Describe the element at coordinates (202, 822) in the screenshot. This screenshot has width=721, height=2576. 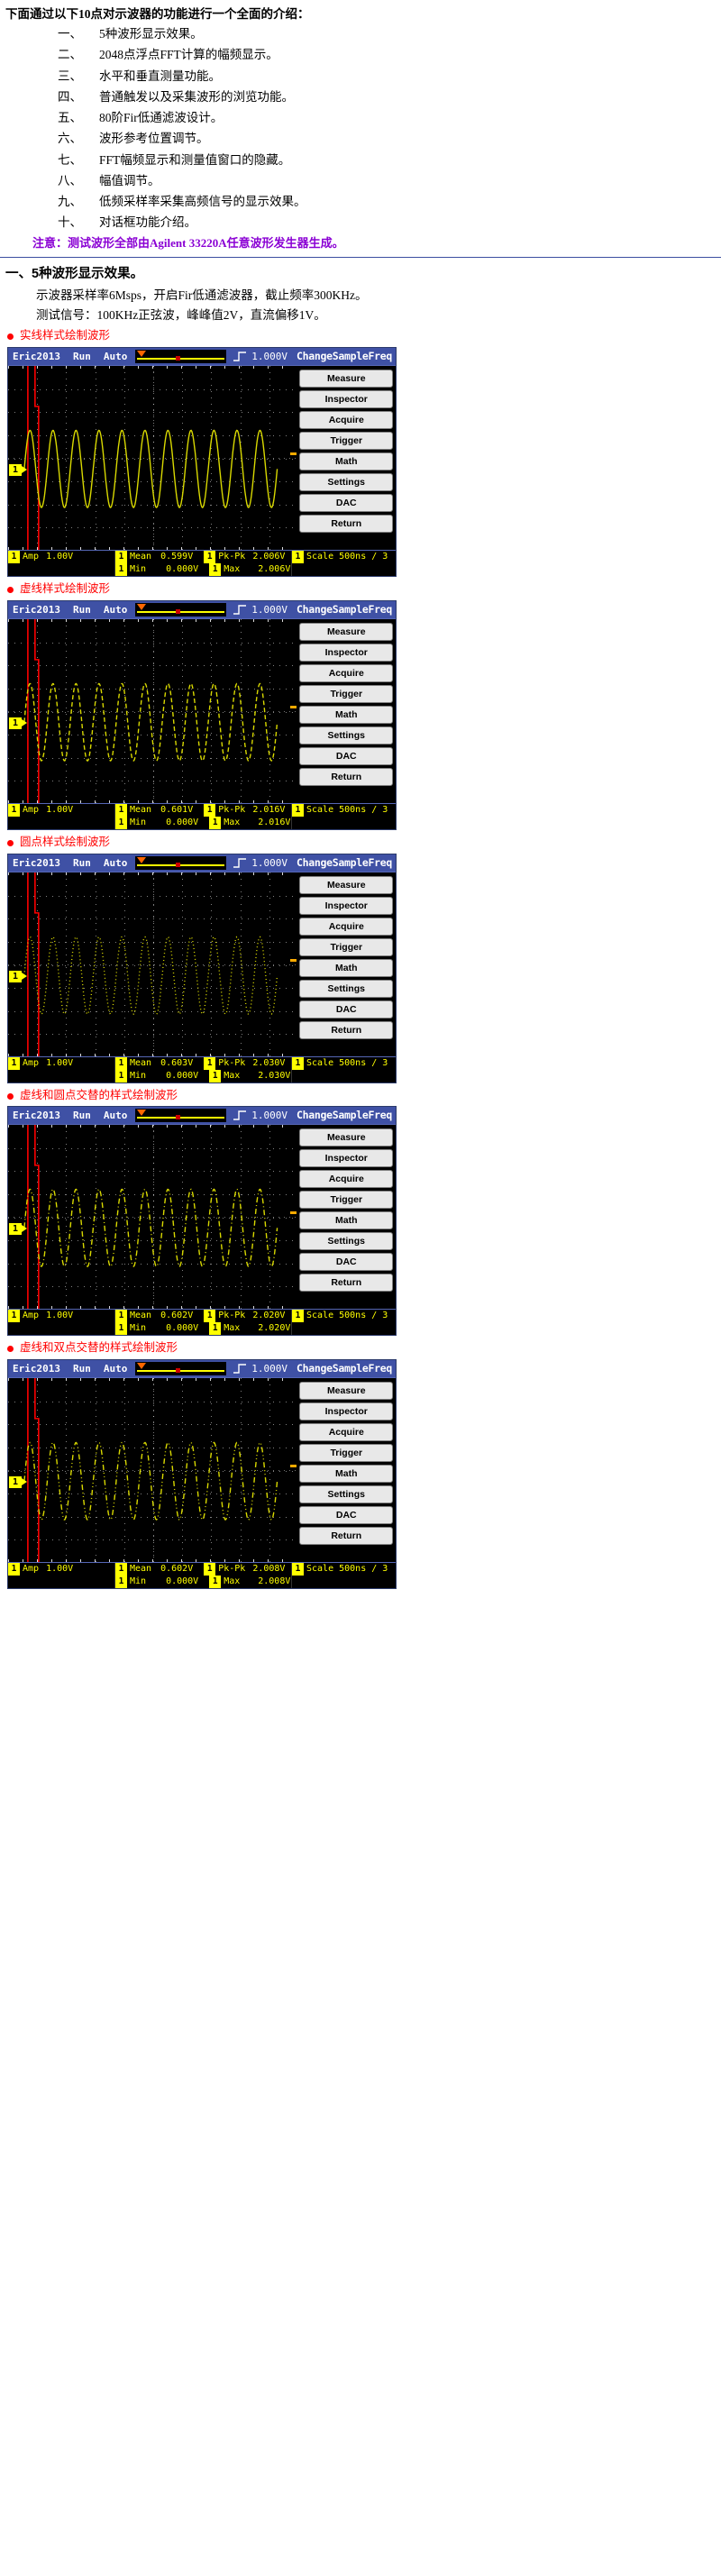
I see `min-max-cell: 1 Min 0.000V 1 Max 2.016V` at that location.